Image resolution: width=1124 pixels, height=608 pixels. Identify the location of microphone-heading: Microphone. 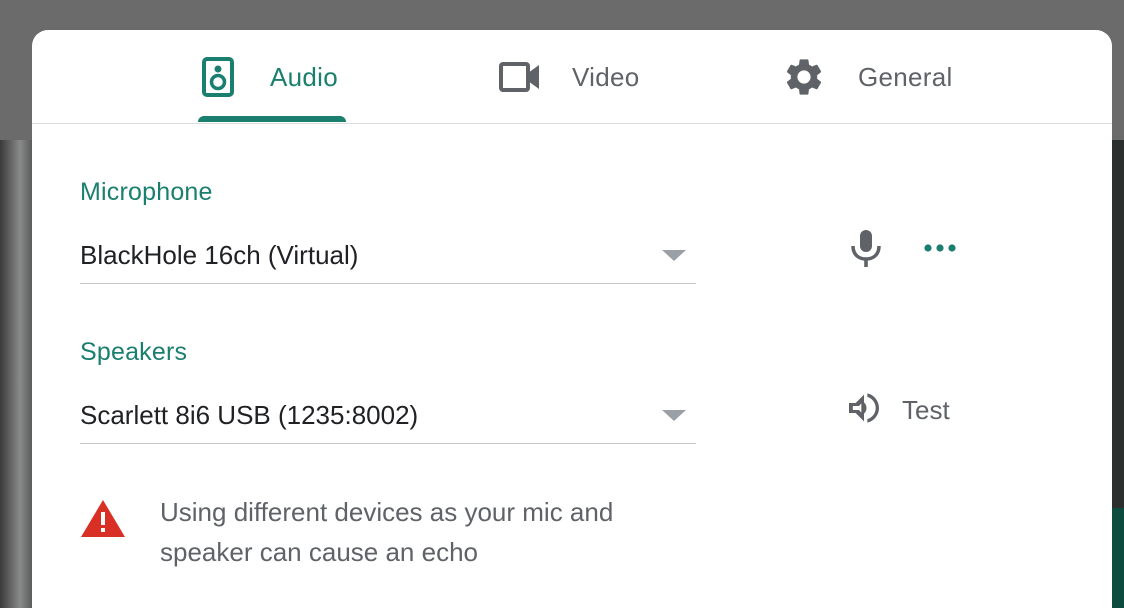
(146, 192).